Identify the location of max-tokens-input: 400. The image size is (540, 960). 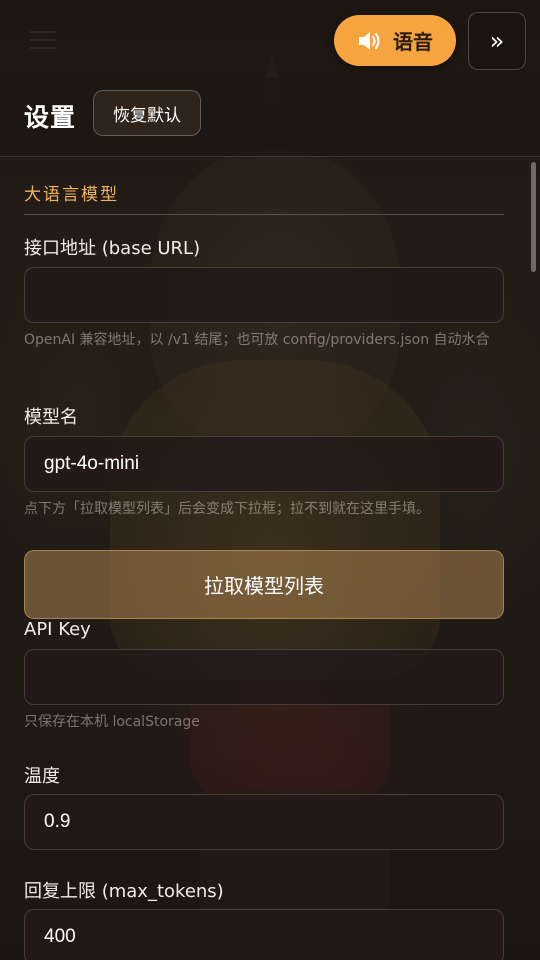
(264, 934).